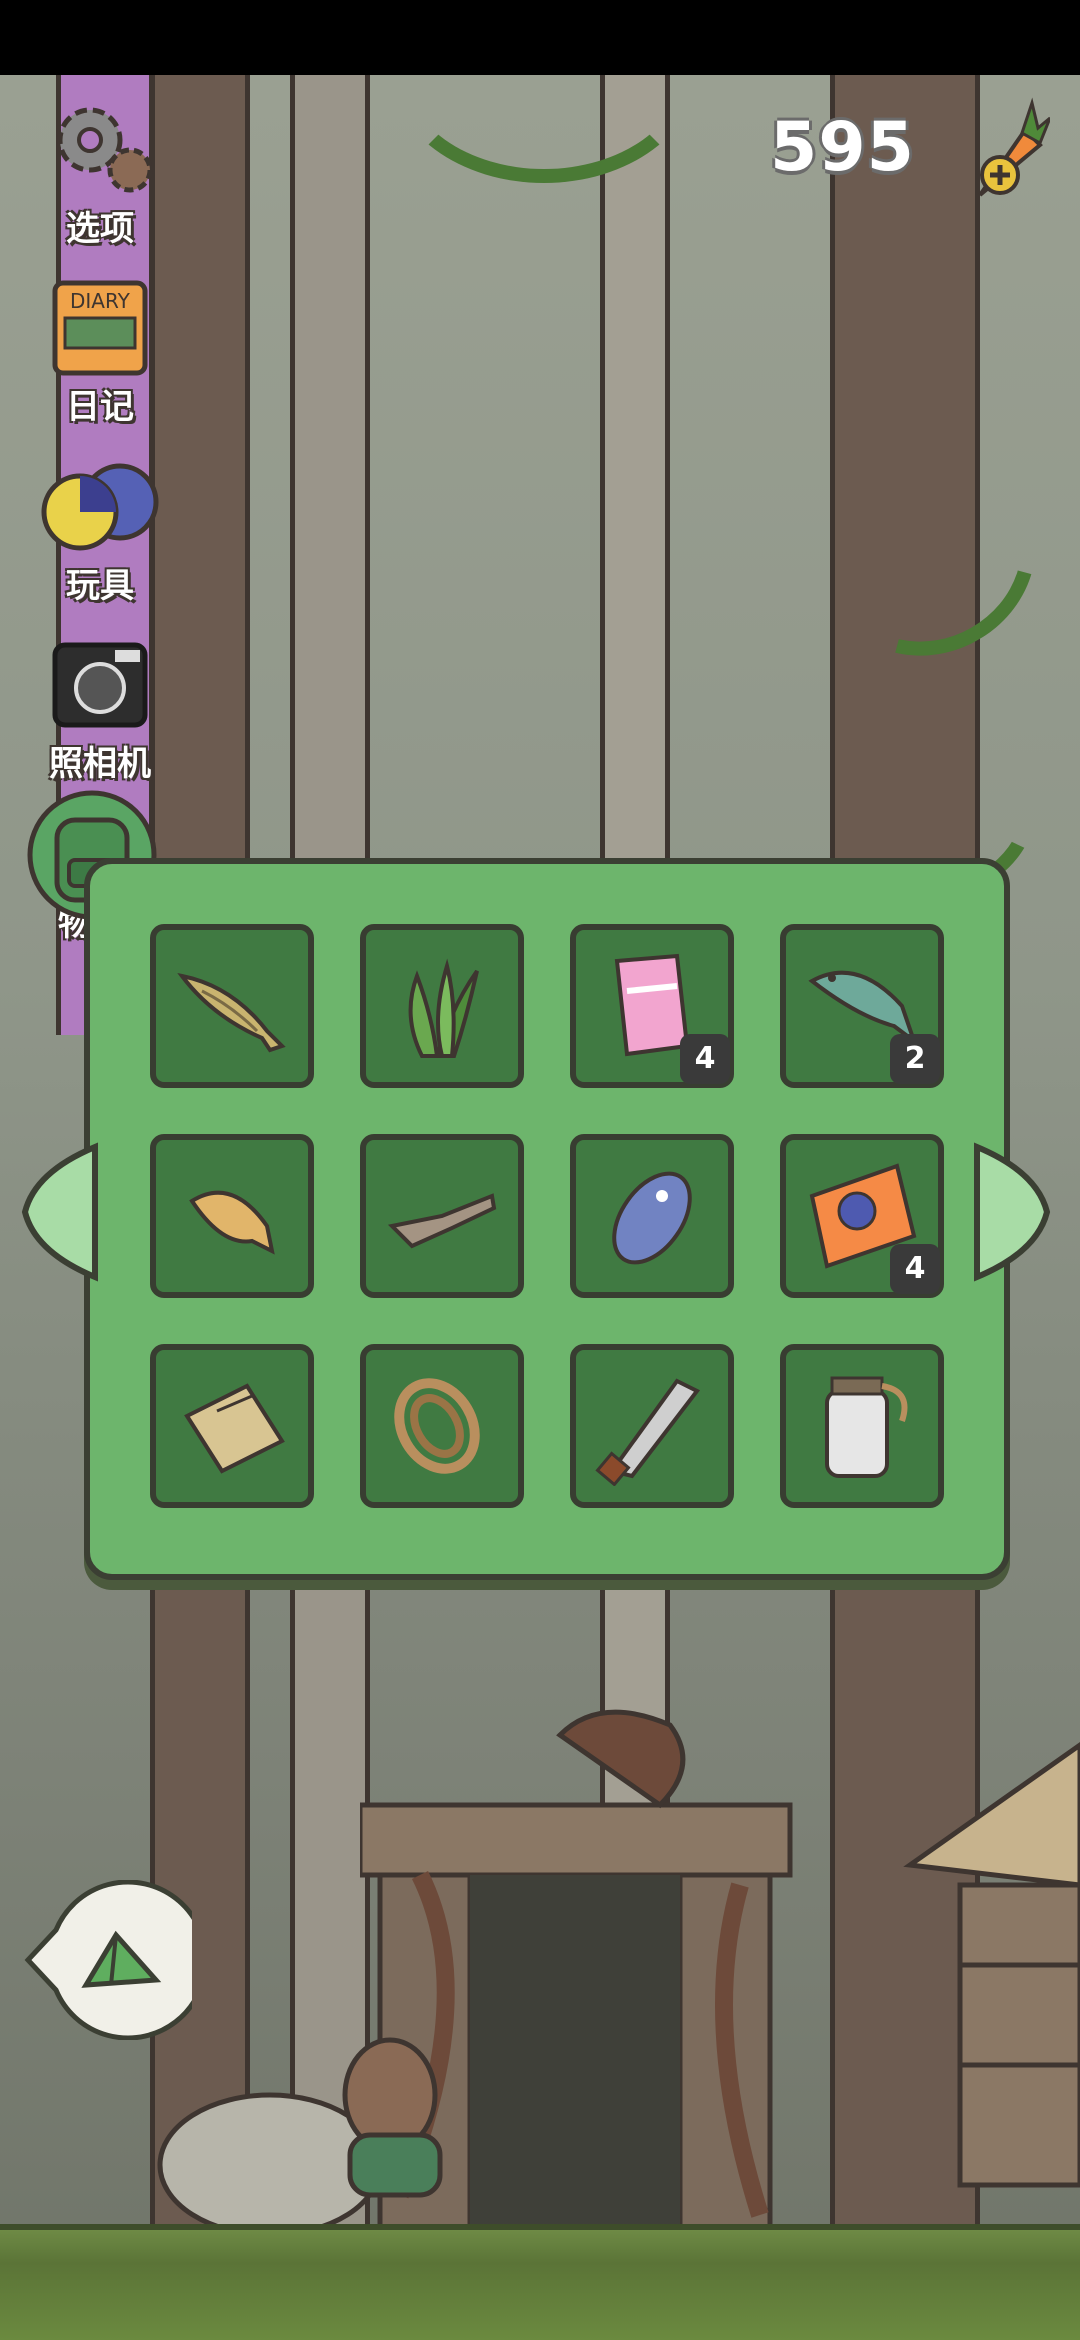 Image resolution: width=1080 pixels, height=2340 pixels. Describe the element at coordinates (232, 1222) in the screenshot. I see `flatfish-icon` at that location.